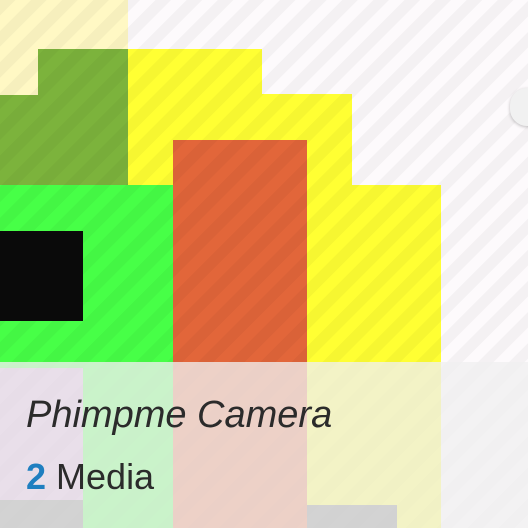 The image size is (528, 528). I want to click on media-count: 2 Media, so click(90, 477).